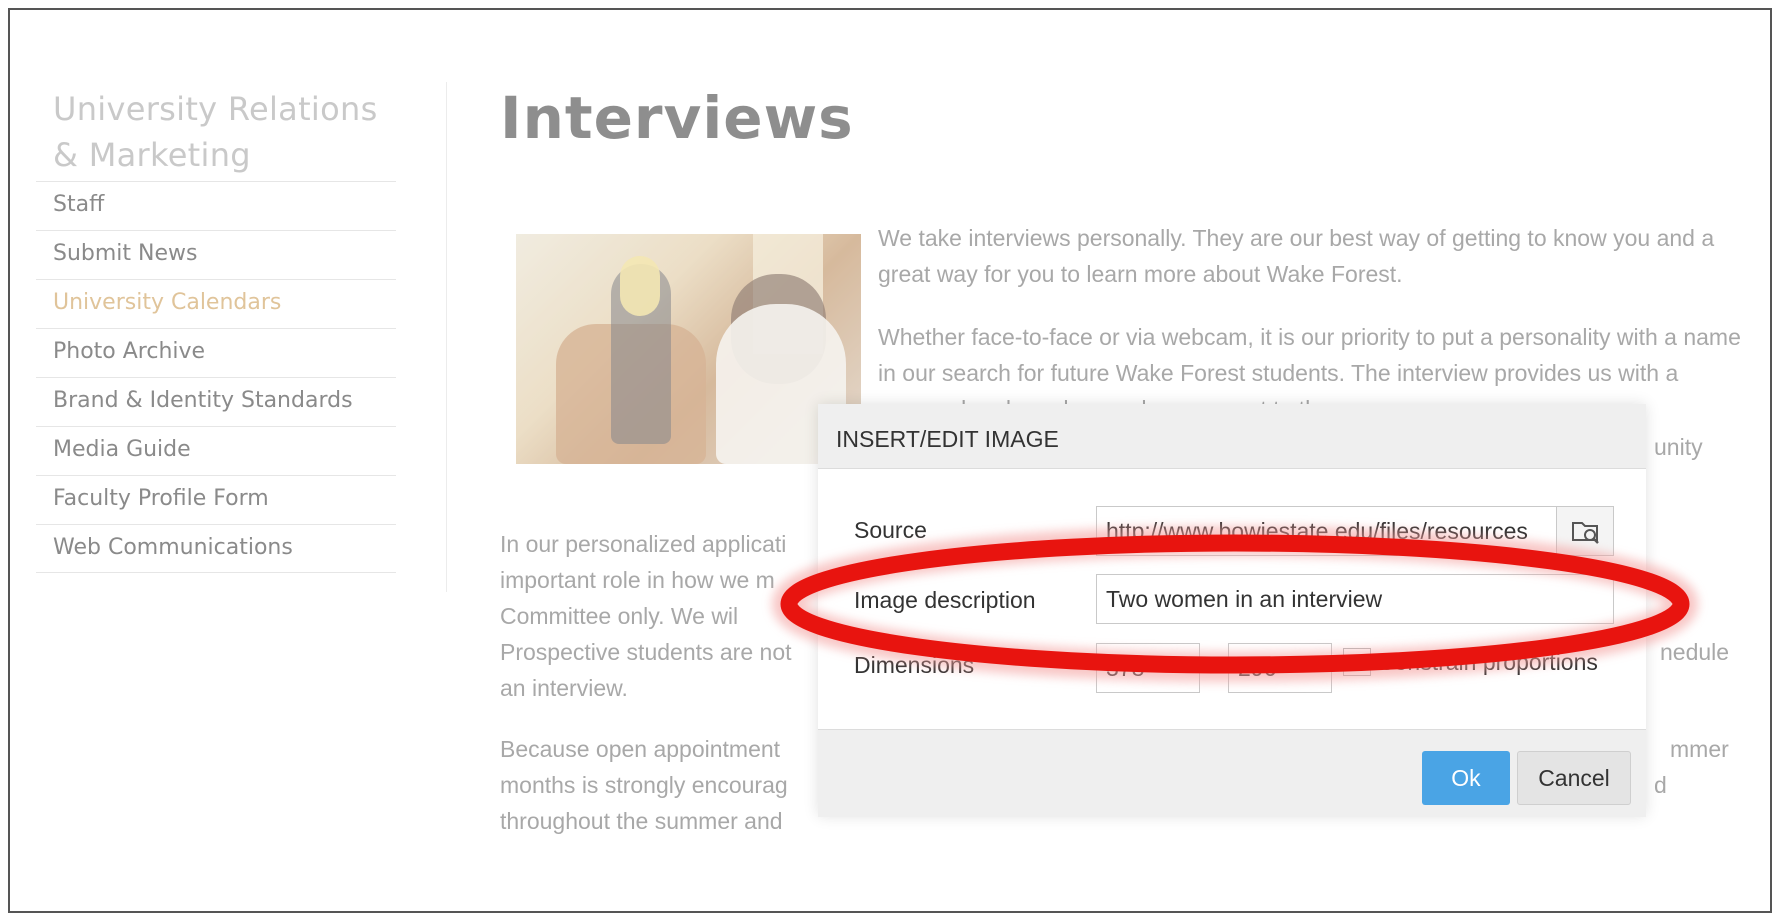 The width and height of the screenshot is (1774, 917). What do you see at coordinates (564, 688) in the screenshot?
I see `paragraph-fragment: an interview.` at bounding box center [564, 688].